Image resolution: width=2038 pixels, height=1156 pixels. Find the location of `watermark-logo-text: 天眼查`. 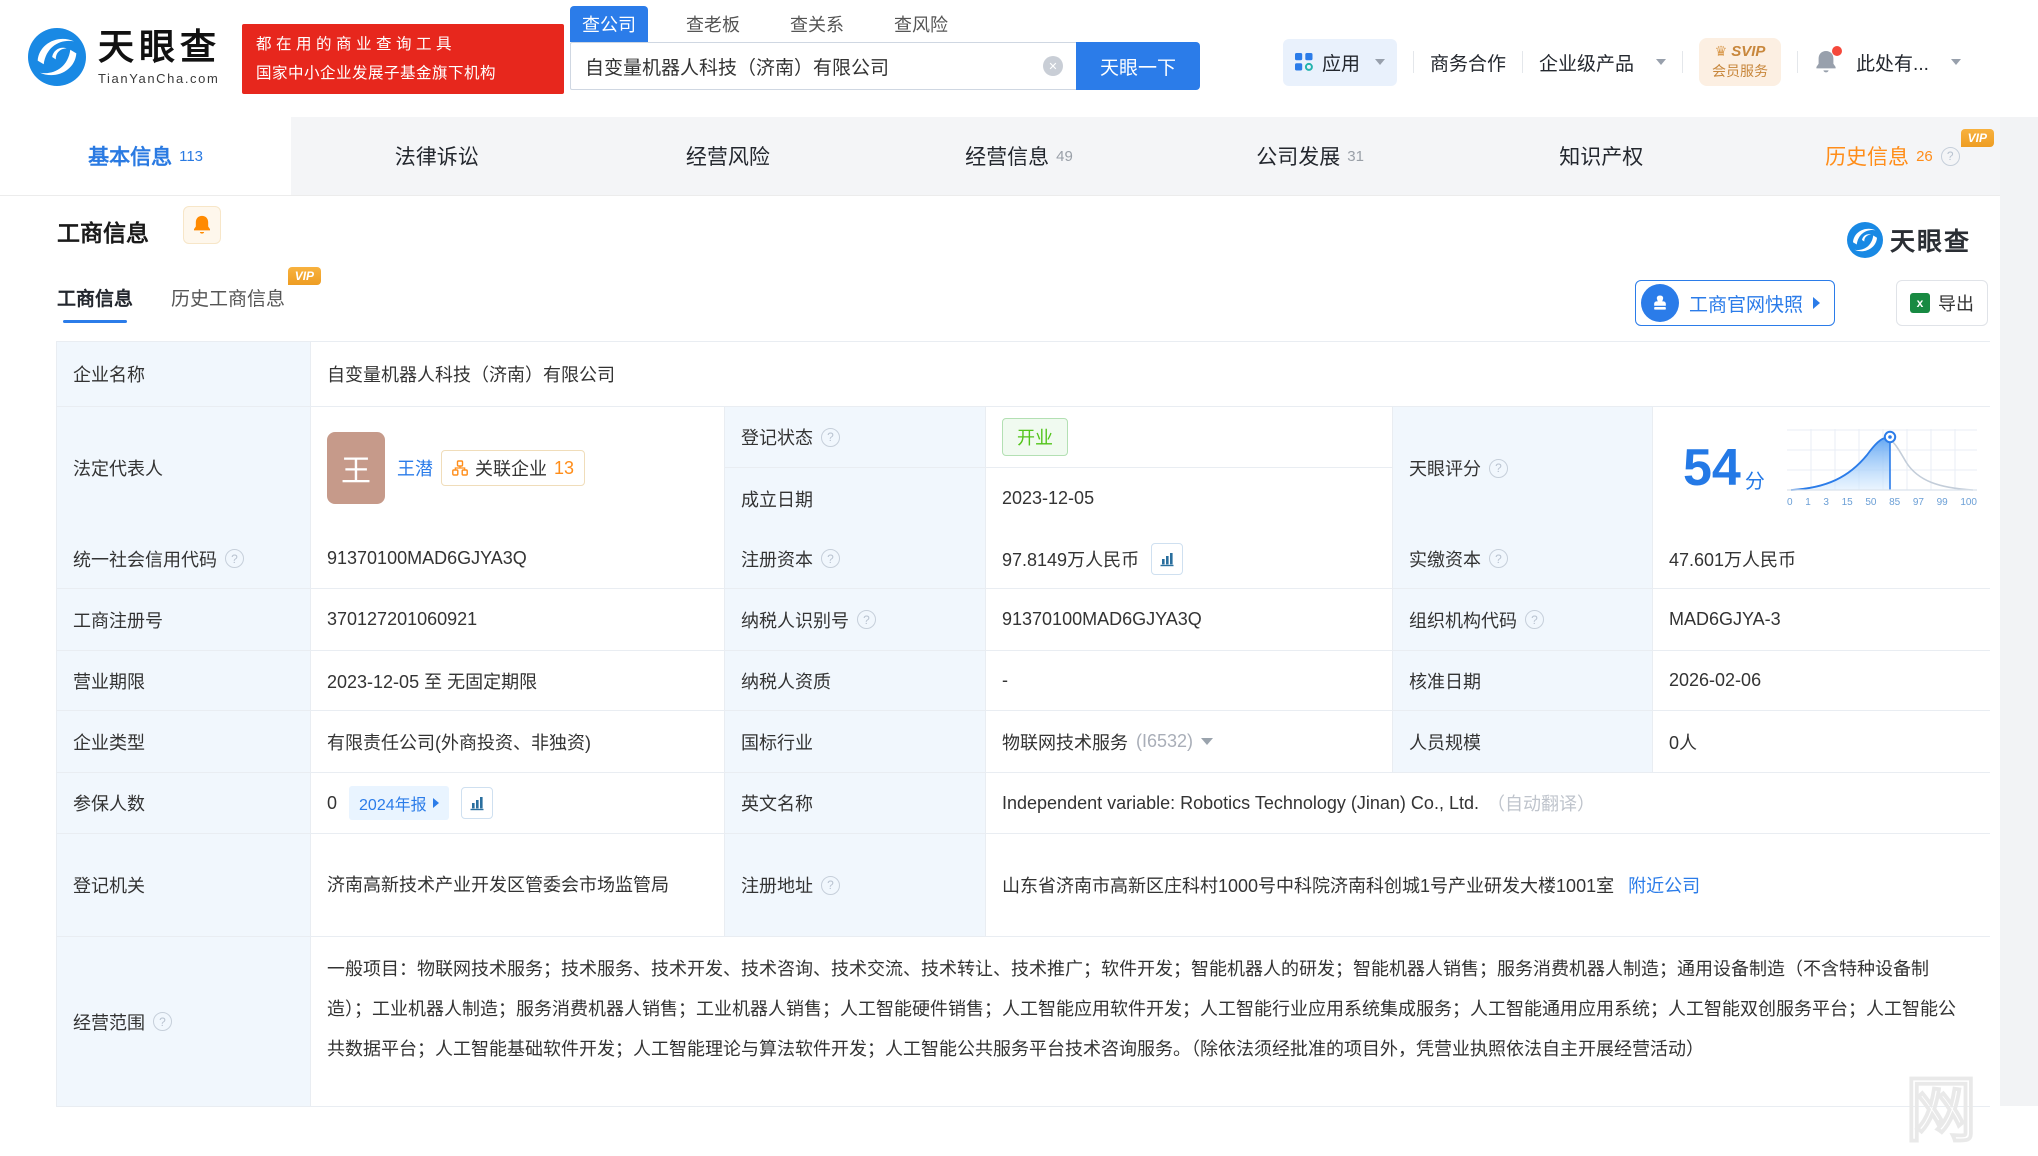

watermark-logo-text: 天眼查 is located at coordinates (1931, 242).